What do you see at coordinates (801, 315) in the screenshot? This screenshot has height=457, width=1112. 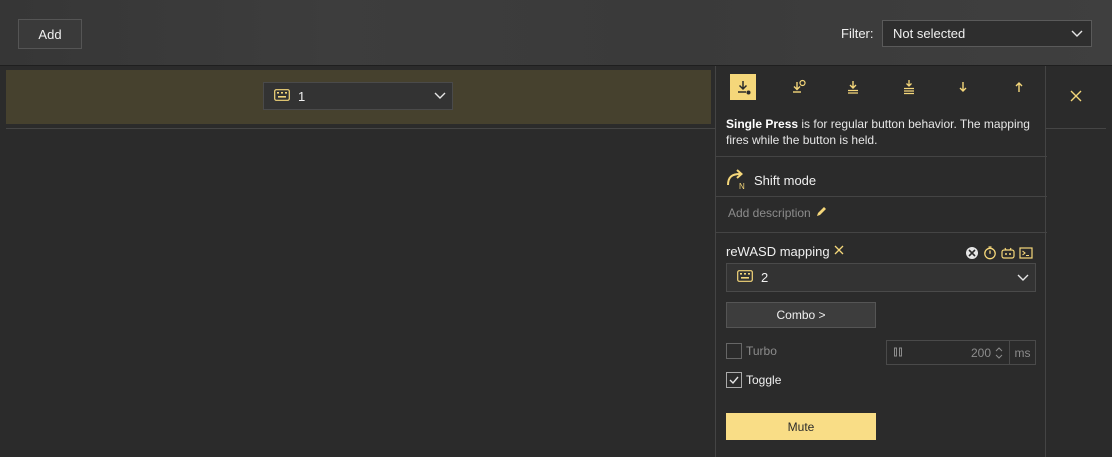 I see `combo-button: Combo >` at bounding box center [801, 315].